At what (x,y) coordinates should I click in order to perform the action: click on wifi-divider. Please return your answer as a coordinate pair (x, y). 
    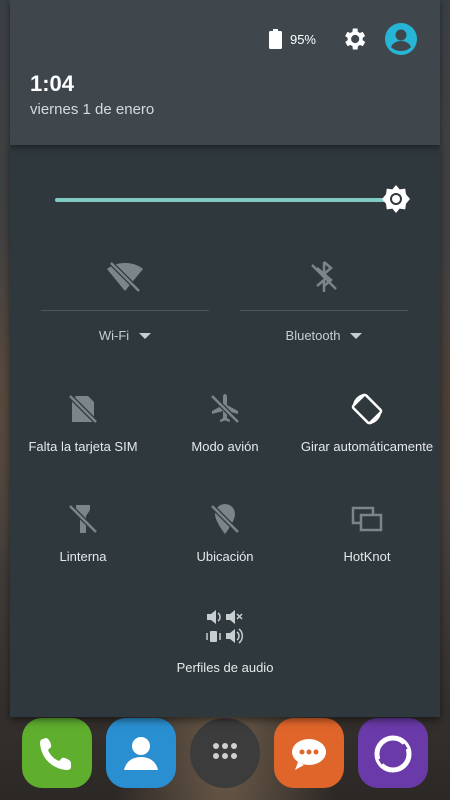
    Looking at the image, I should click on (125, 310).